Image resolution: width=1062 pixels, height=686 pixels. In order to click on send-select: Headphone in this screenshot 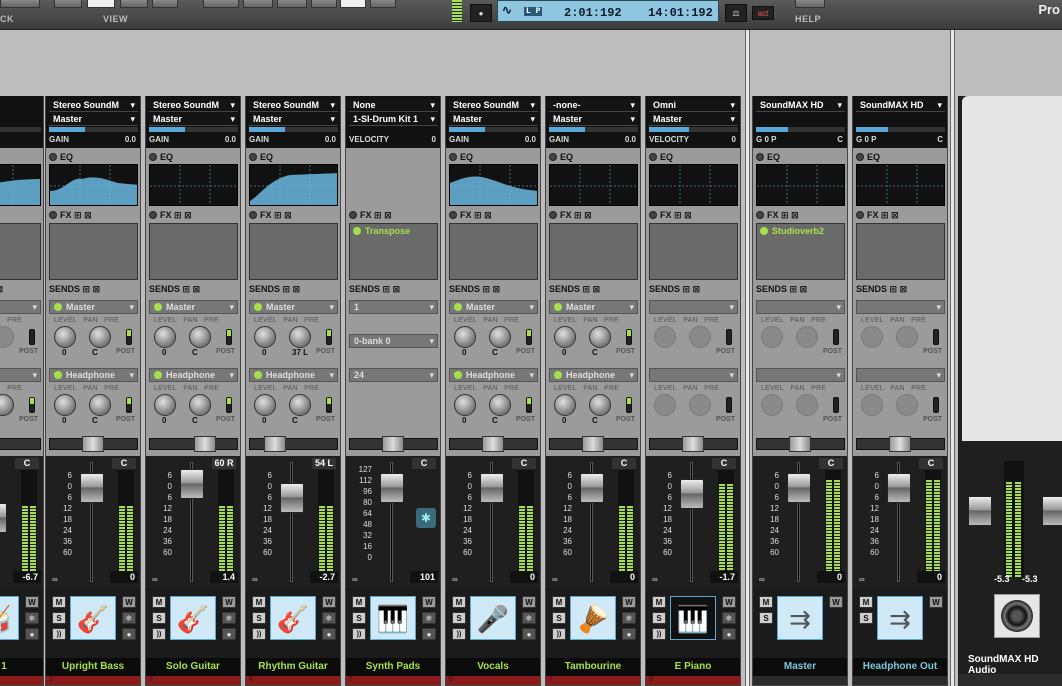, I will do `click(193, 375)`.